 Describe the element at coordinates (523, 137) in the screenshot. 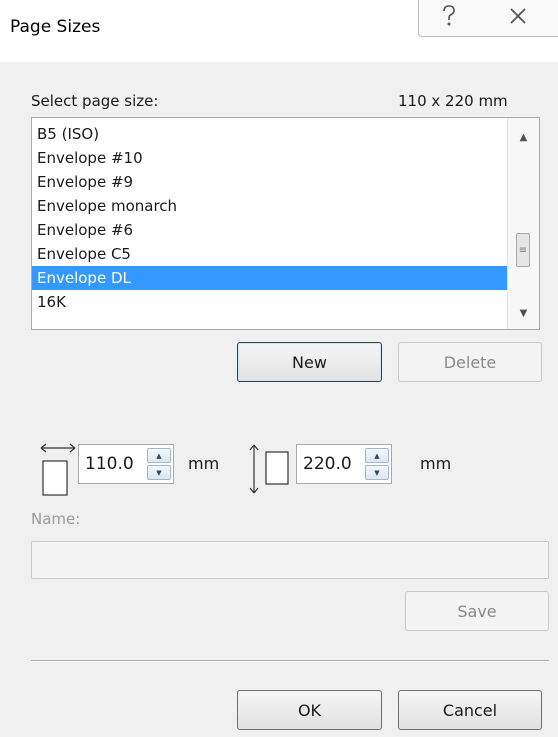

I see `scroll-up-arrow-icon: ▲` at that location.